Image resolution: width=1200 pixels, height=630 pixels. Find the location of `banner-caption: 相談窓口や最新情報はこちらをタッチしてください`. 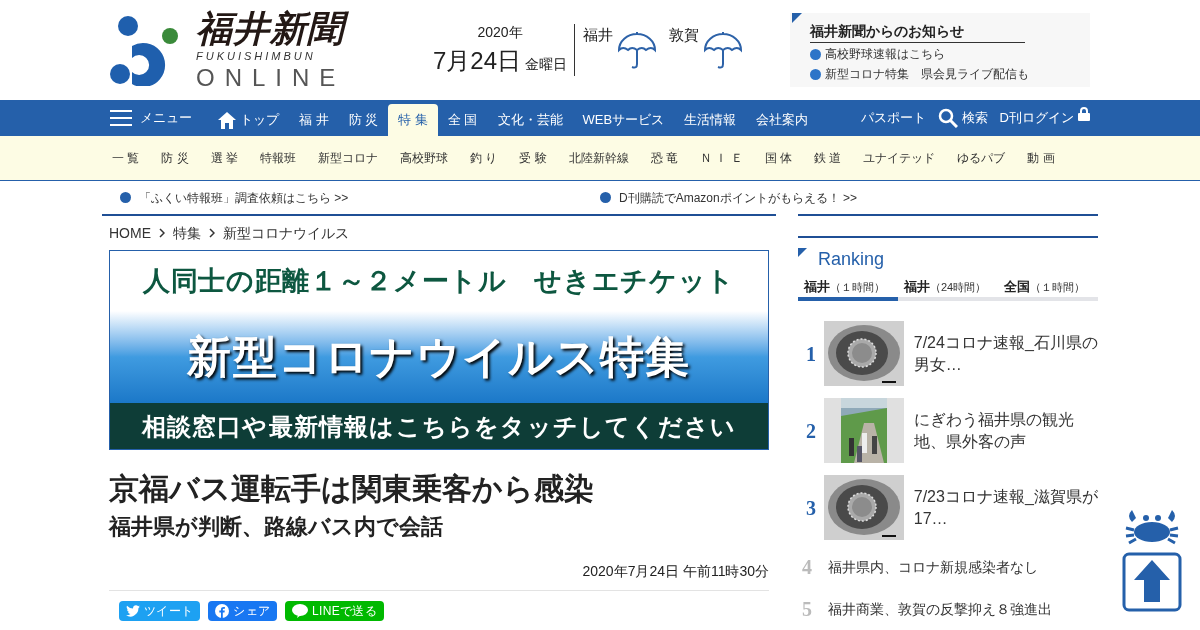

banner-caption: 相談窓口や最新情報はこちらをタッチしてください is located at coordinates (439, 426).